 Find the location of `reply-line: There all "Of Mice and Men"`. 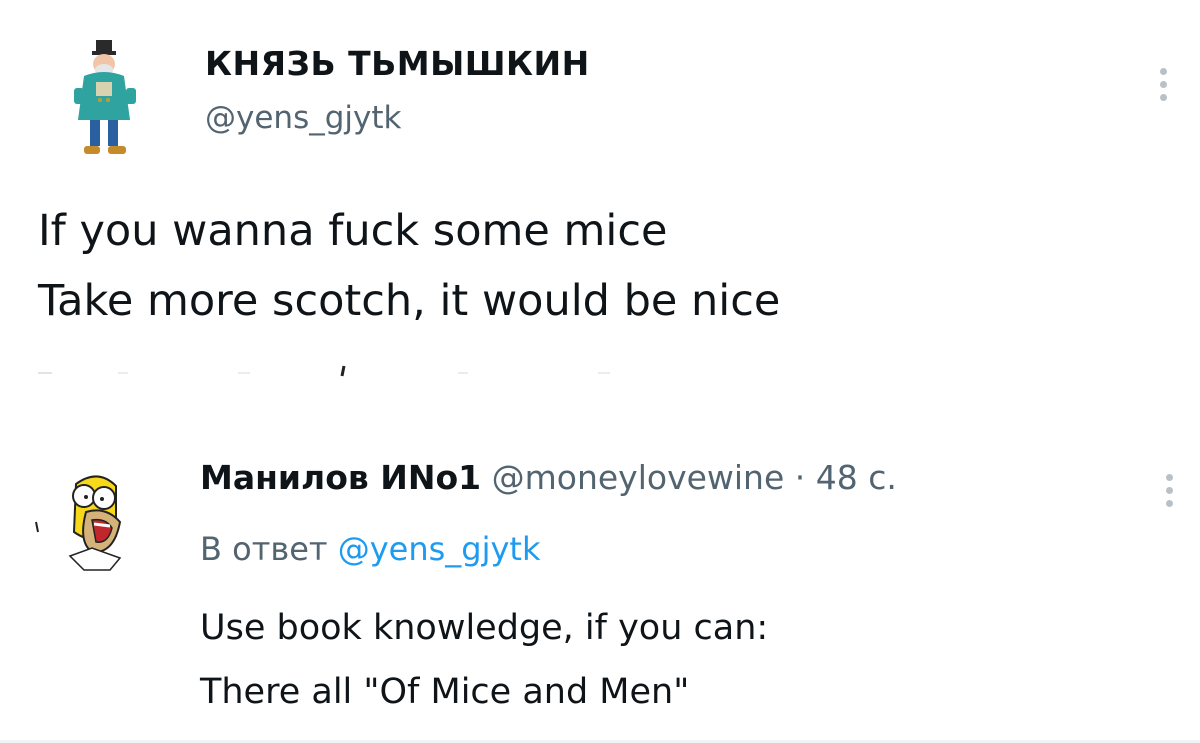

reply-line: There all "Of Mice and Men" is located at coordinates (445, 692).